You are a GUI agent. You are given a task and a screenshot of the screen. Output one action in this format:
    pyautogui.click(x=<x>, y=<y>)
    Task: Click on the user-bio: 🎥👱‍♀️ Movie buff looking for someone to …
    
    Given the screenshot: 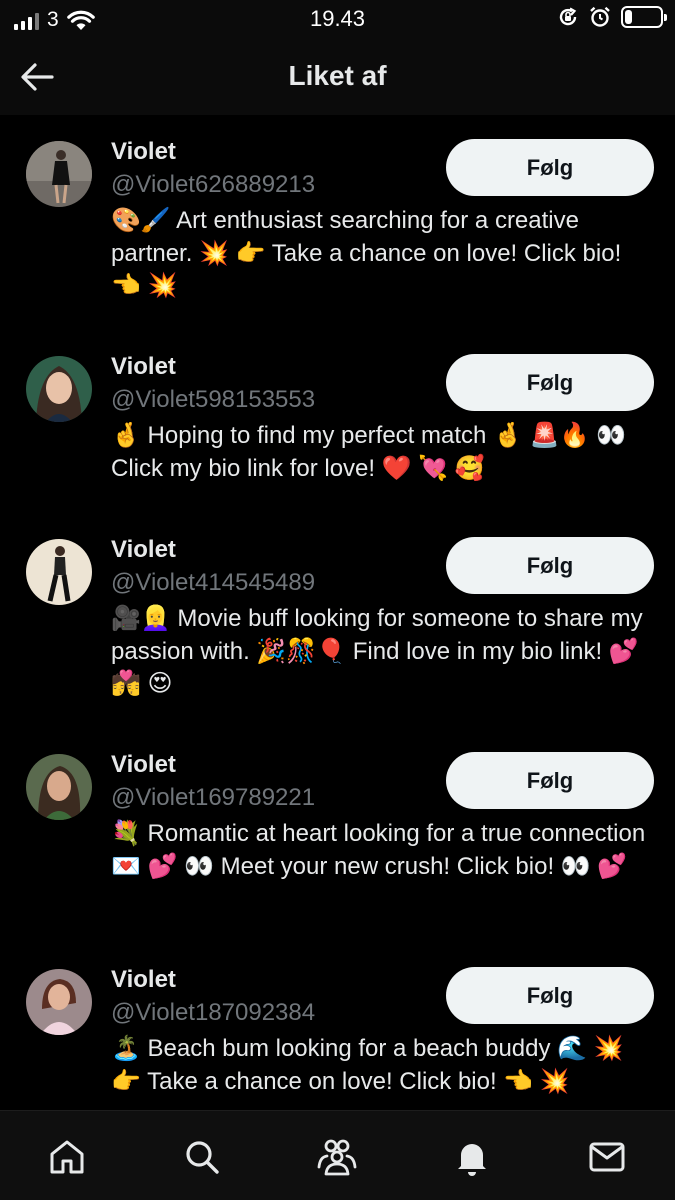 What is the action you would take?
    pyautogui.click(x=377, y=651)
    